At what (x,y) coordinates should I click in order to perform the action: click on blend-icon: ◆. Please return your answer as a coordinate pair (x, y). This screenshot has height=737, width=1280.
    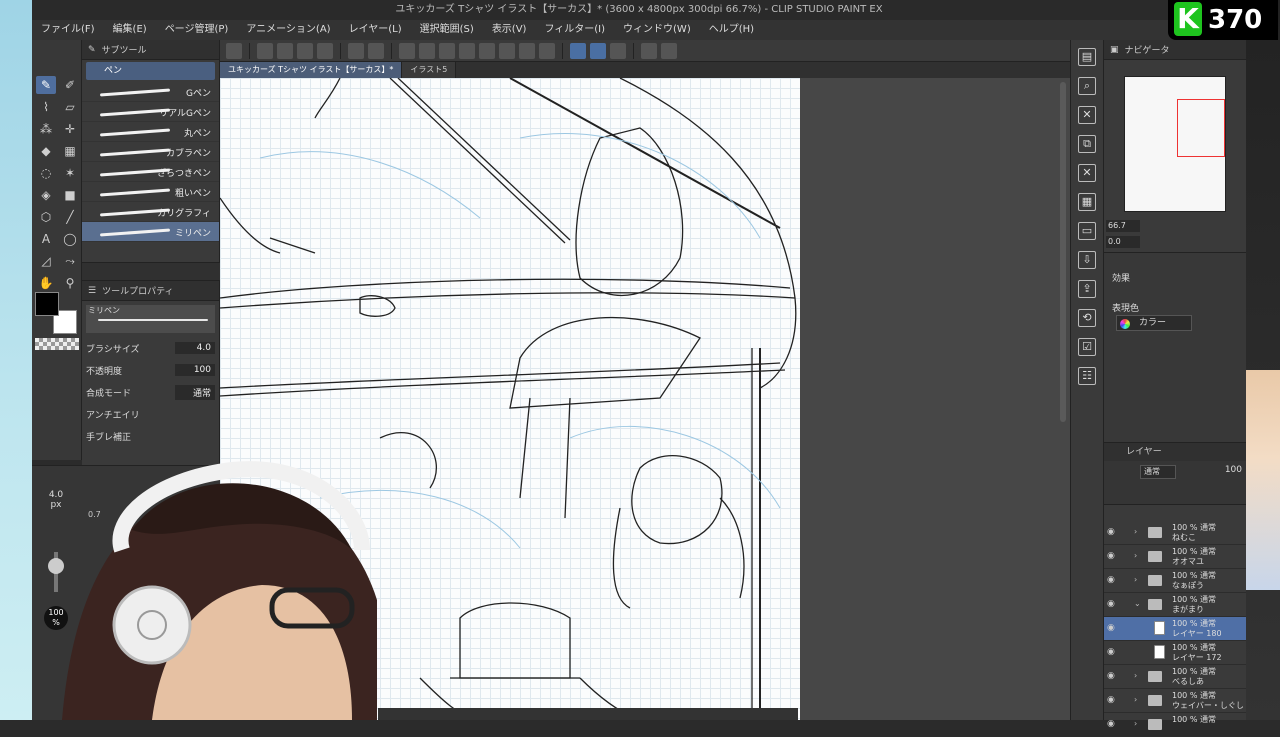
    Looking at the image, I should click on (46, 151).